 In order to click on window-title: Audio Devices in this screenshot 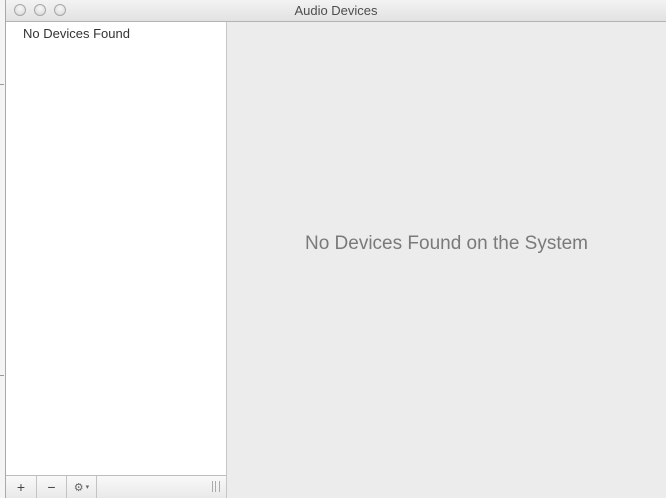, I will do `click(336, 10)`.